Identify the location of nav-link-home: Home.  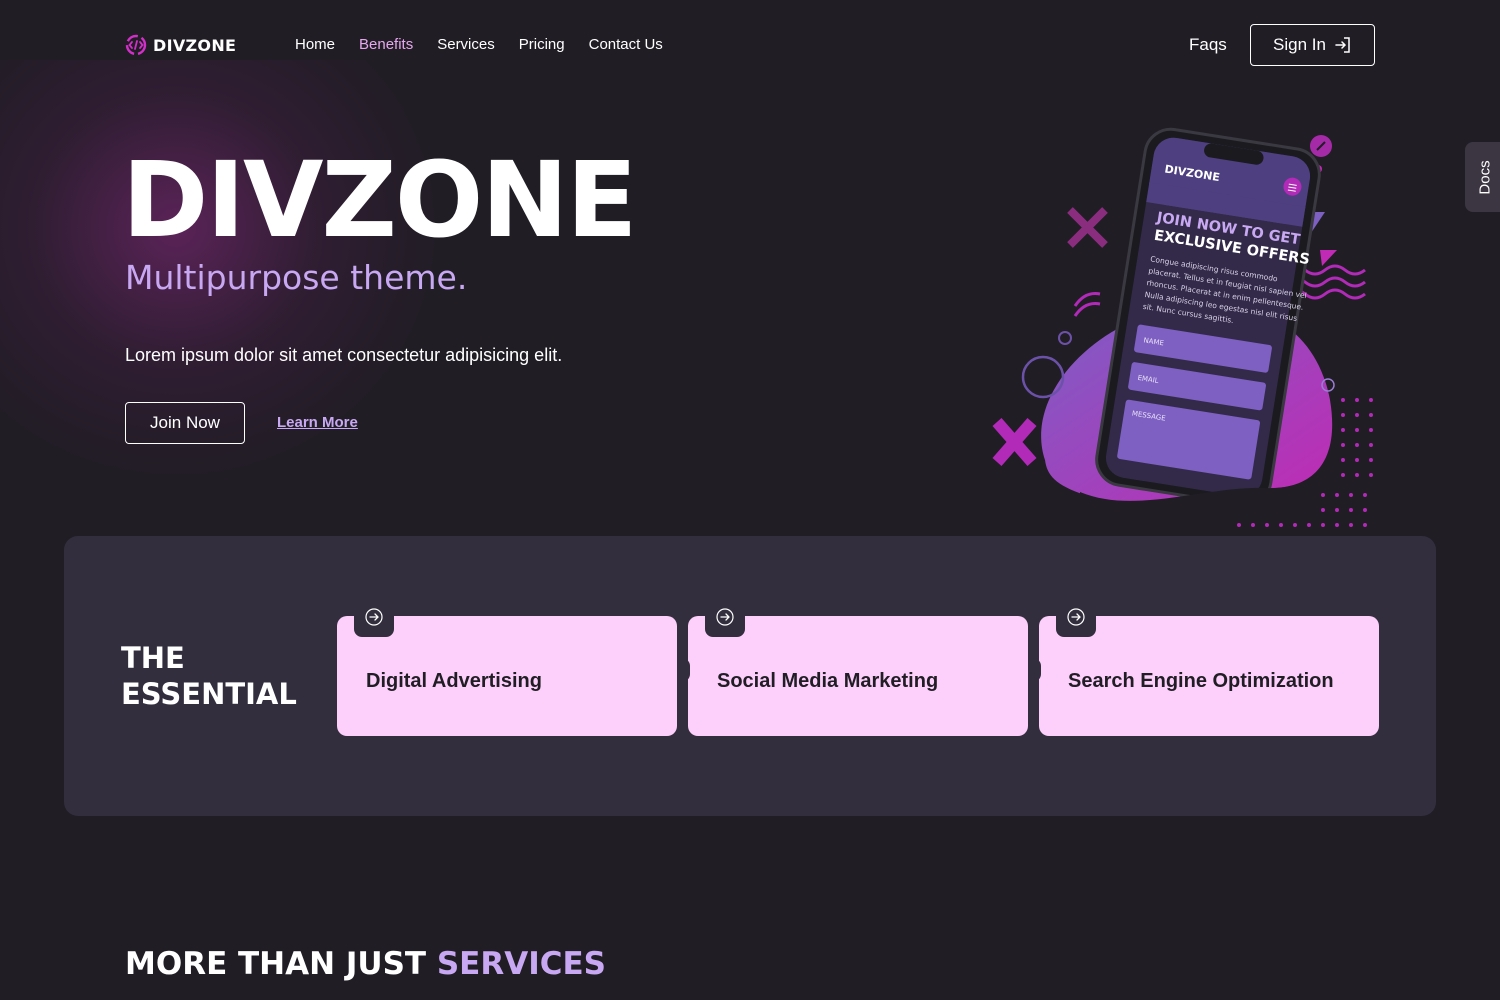
(315, 44).